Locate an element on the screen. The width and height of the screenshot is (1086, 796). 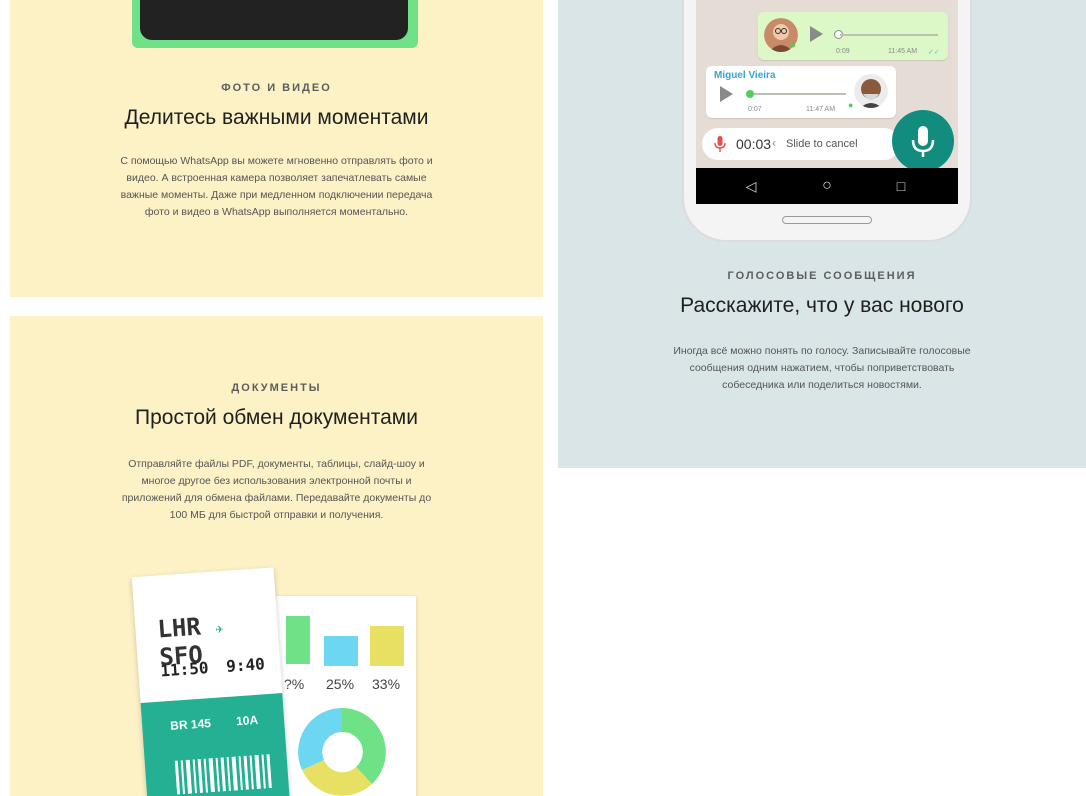
home-icon: ○ is located at coordinates (827, 186).